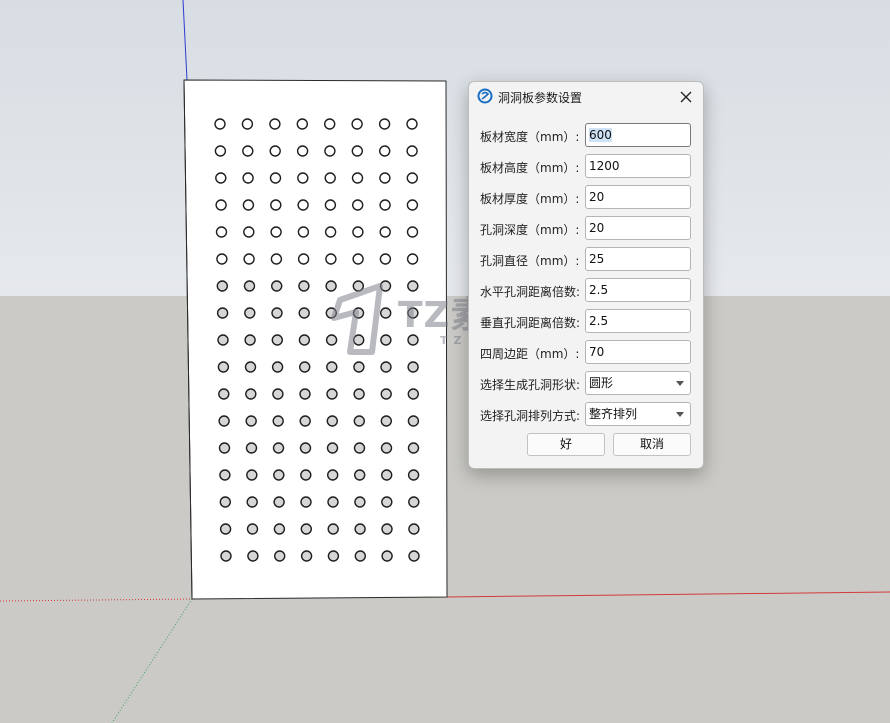 Image resolution: width=890 pixels, height=723 pixels. What do you see at coordinates (530, 168) in the screenshot?
I see `board-height-label: 板材高度（mm）:` at bounding box center [530, 168].